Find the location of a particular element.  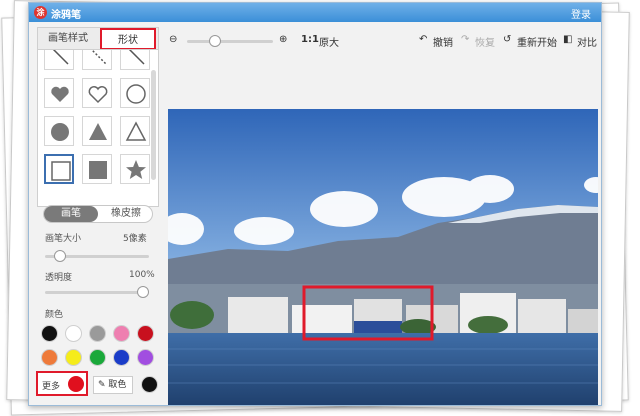

mode-toggle: 画笔 橡皮擦 is located at coordinates (98, 214).